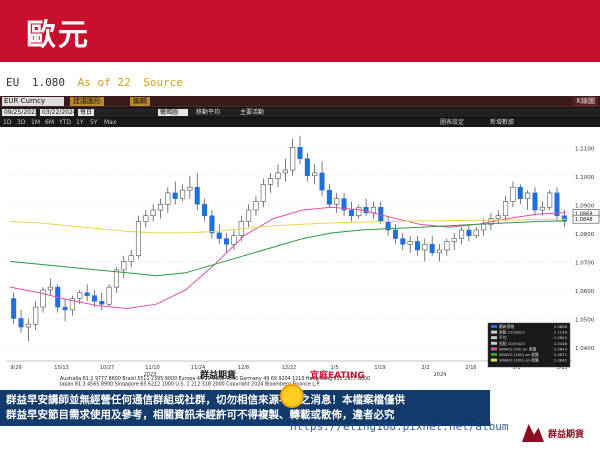 The image size is (600, 452). Describe the element at coordinates (518, 348) in the screenshot. I see `legend-label: SMAVG (50) on 收盤` at that location.